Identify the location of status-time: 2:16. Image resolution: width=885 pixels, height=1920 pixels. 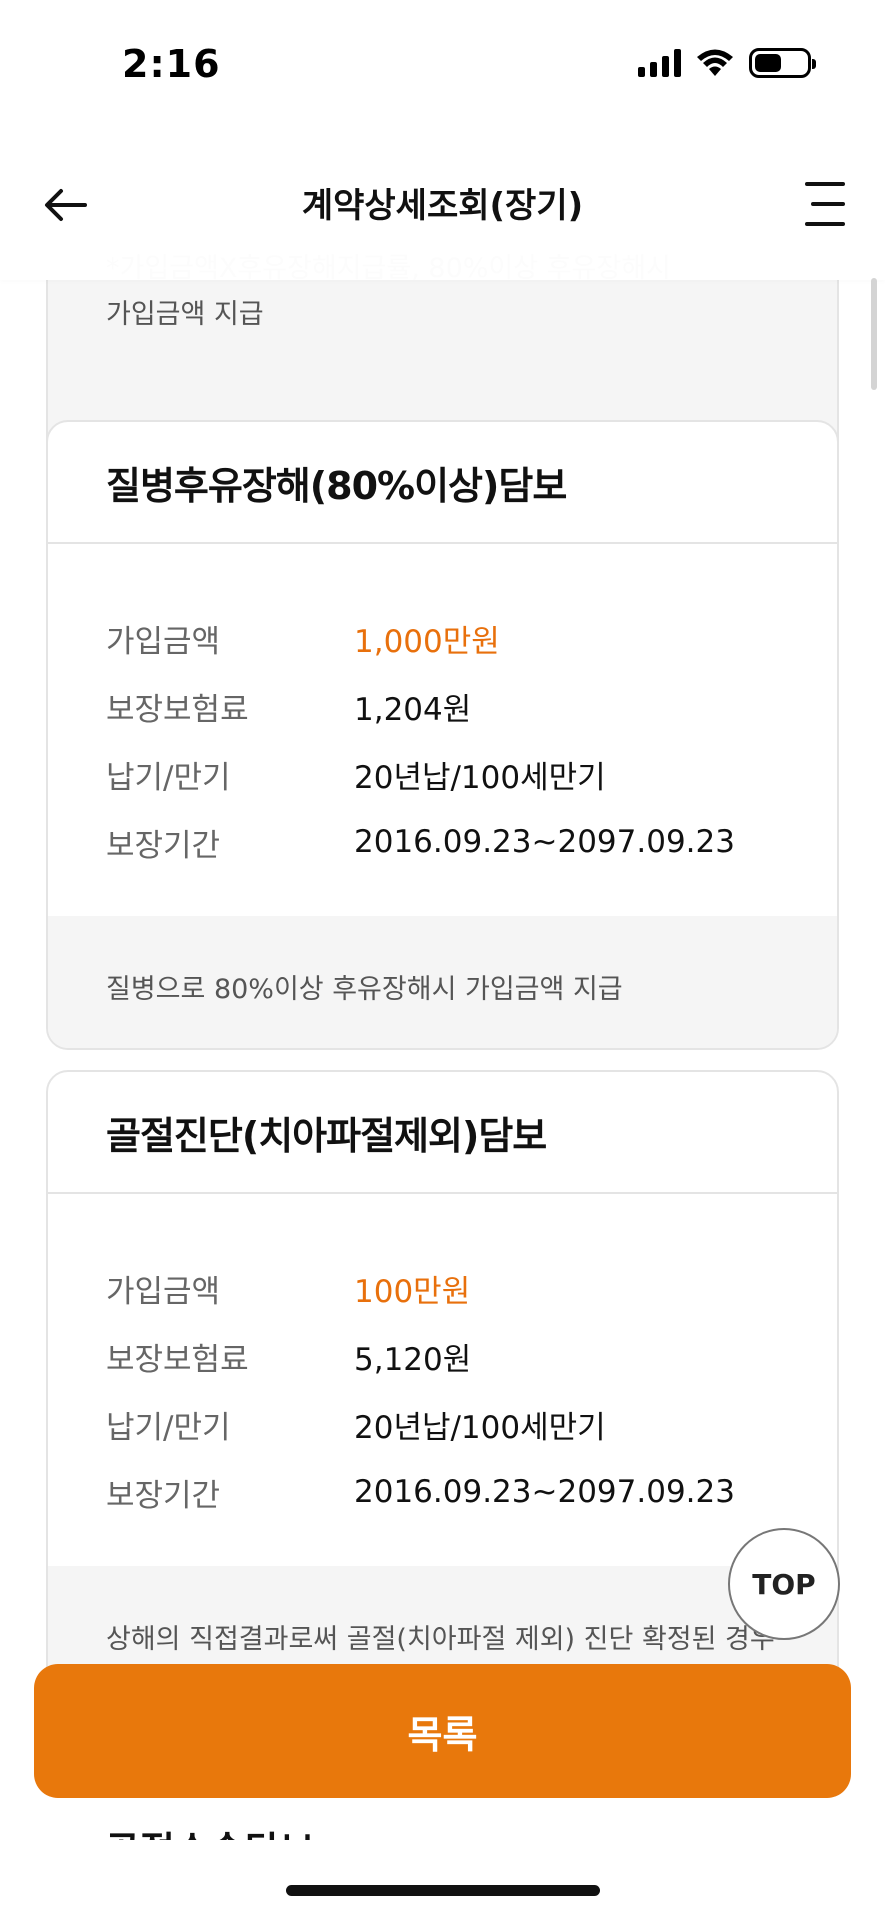
(171, 64).